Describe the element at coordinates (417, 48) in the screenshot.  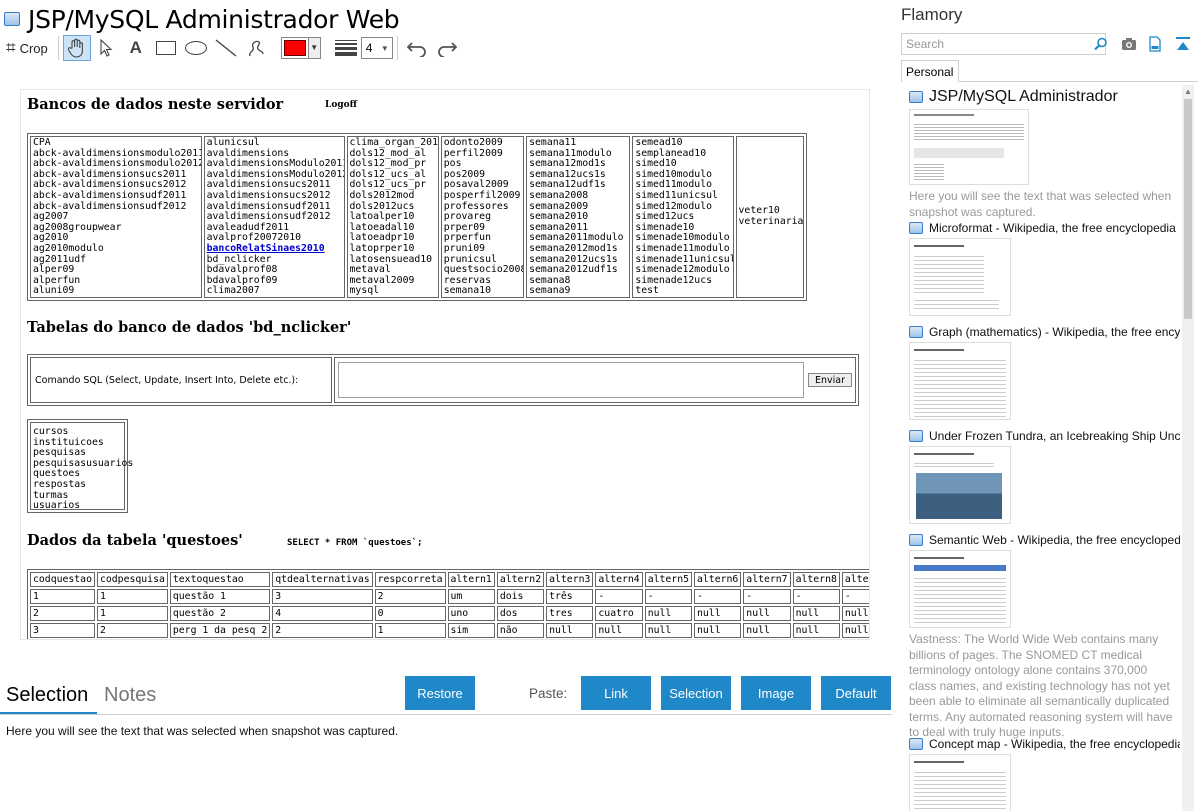
I see `undo-button` at that location.